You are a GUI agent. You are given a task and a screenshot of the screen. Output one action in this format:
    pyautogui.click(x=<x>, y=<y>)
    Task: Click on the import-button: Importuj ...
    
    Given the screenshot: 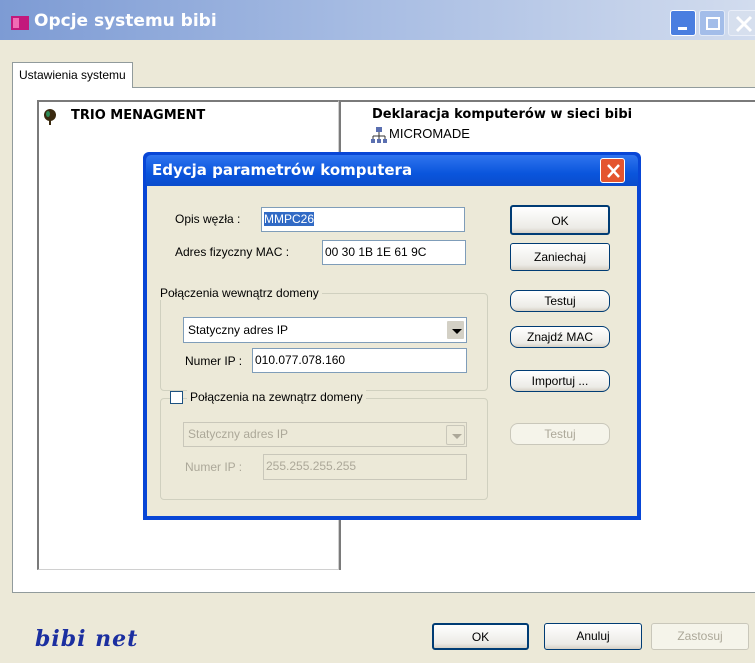 What is the action you would take?
    pyautogui.click(x=560, y=381)
    